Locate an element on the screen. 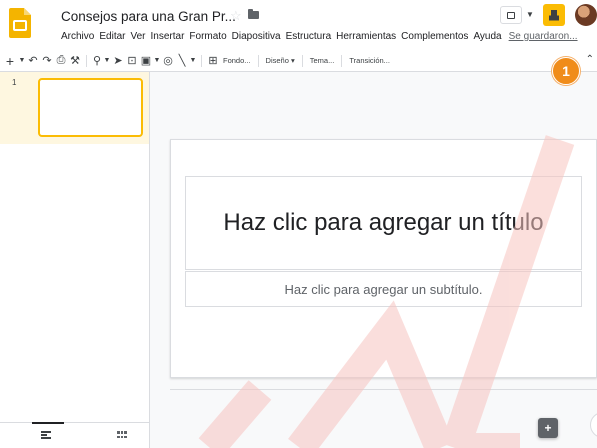 The width and height of the screenshot is (597, 448). menu-insertar: Insertar is located at coordinates (170, 36).